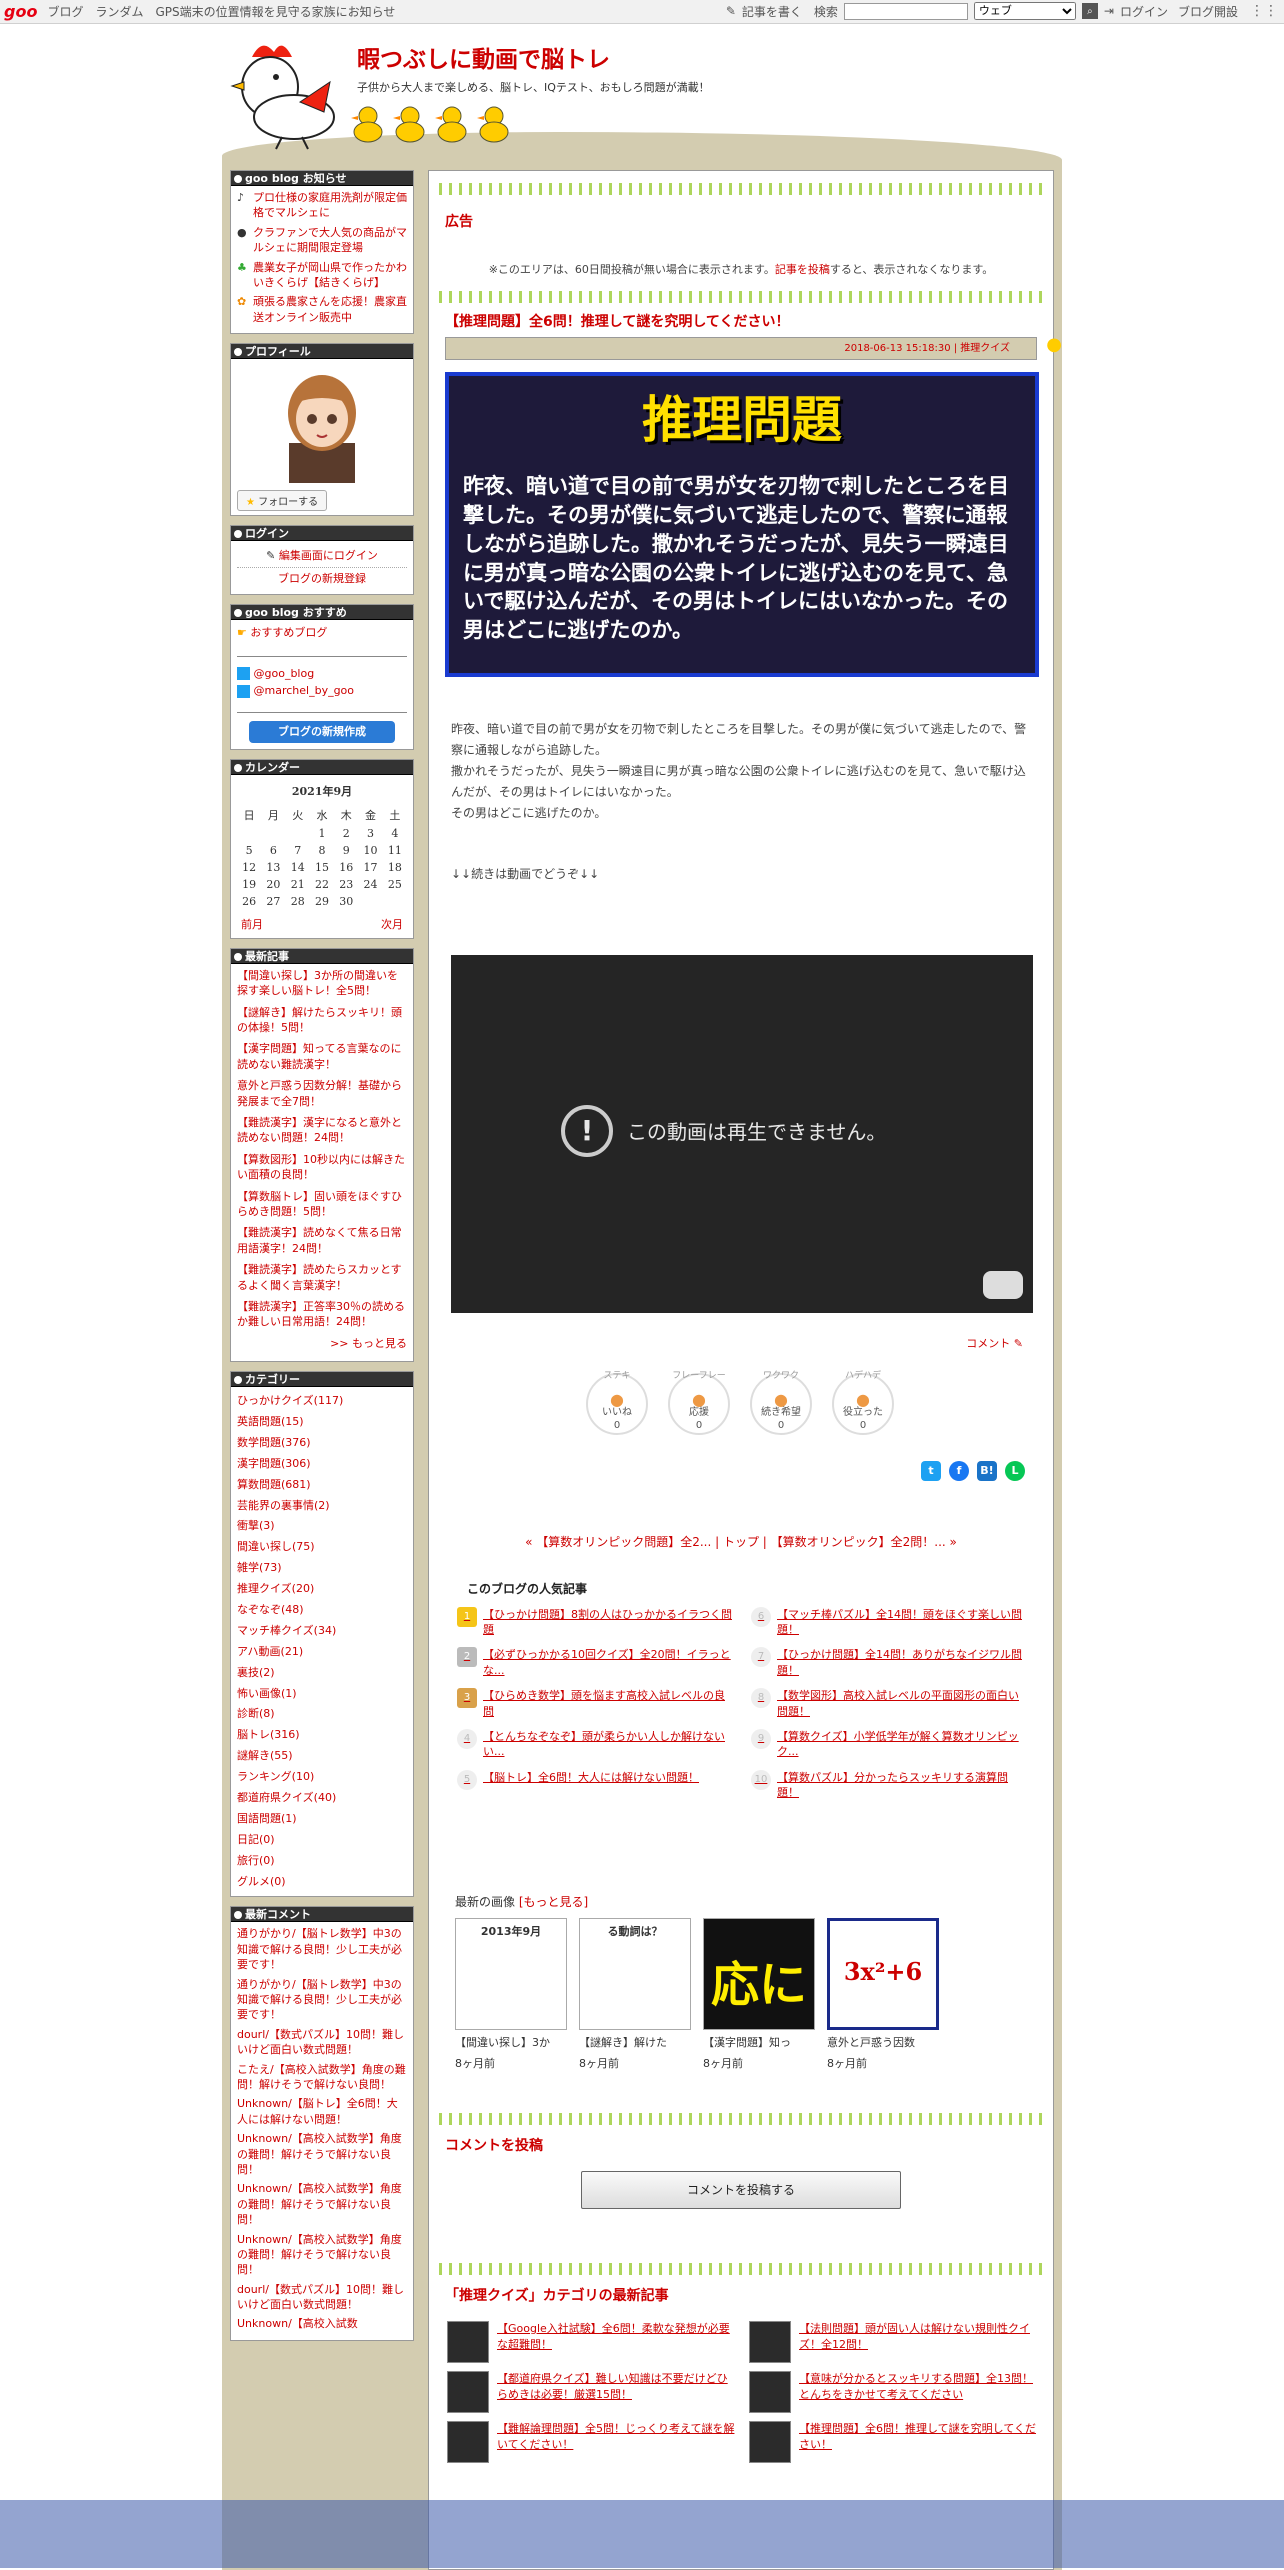  What do you see at coordinates (259, 1567) in the screenshot?
I see `category-link: 雑学(73)` at bounding box center [259, 1567].